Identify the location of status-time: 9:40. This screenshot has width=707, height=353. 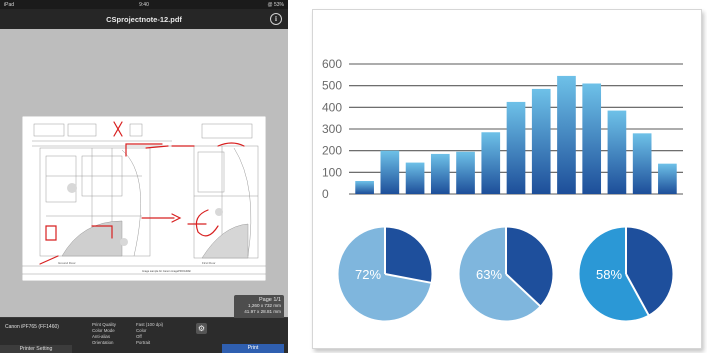
(144, 5).